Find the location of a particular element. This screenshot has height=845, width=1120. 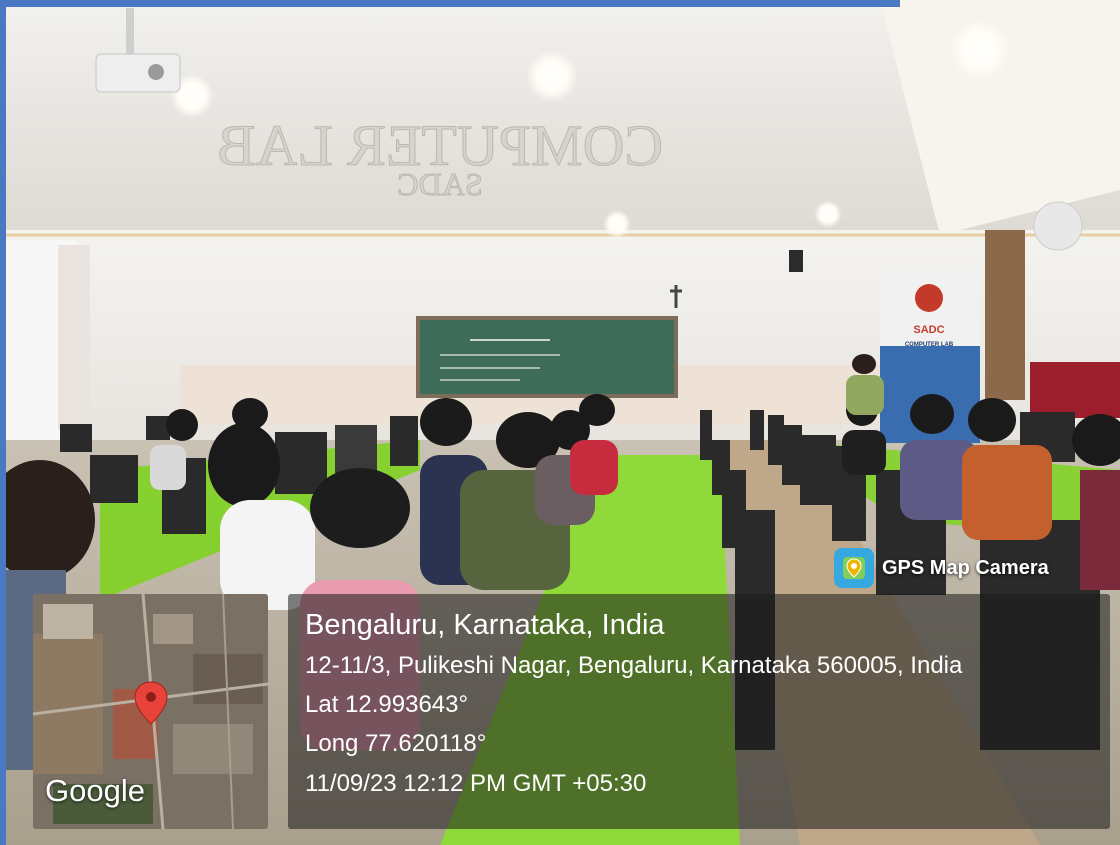

app-badge: GPS Map Camera is located at coordinates (941, 568).